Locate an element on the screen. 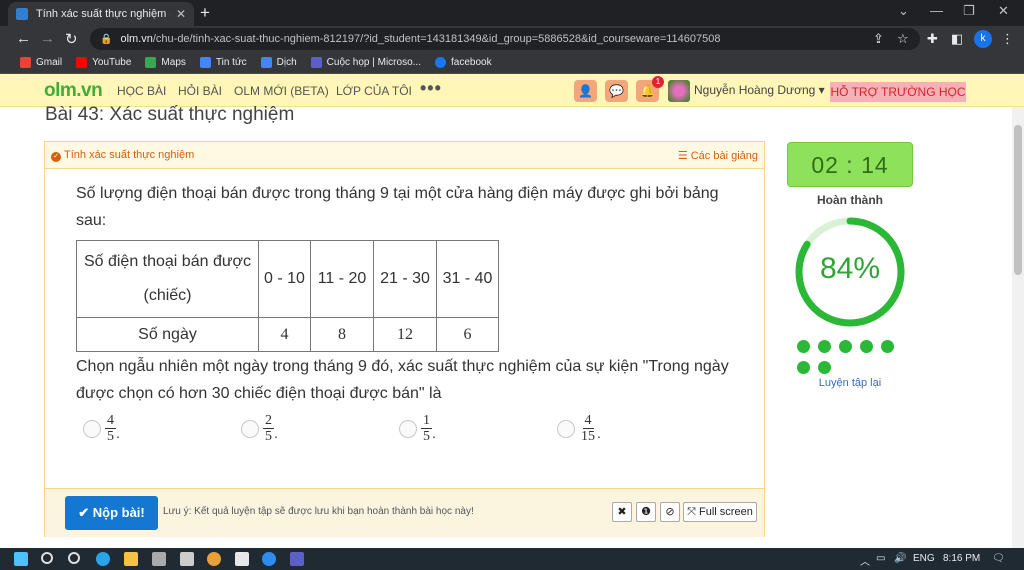 Image resolution: width=1024 pixels, height=570 pixels. edge-icon is located at coordinates (103, 559).